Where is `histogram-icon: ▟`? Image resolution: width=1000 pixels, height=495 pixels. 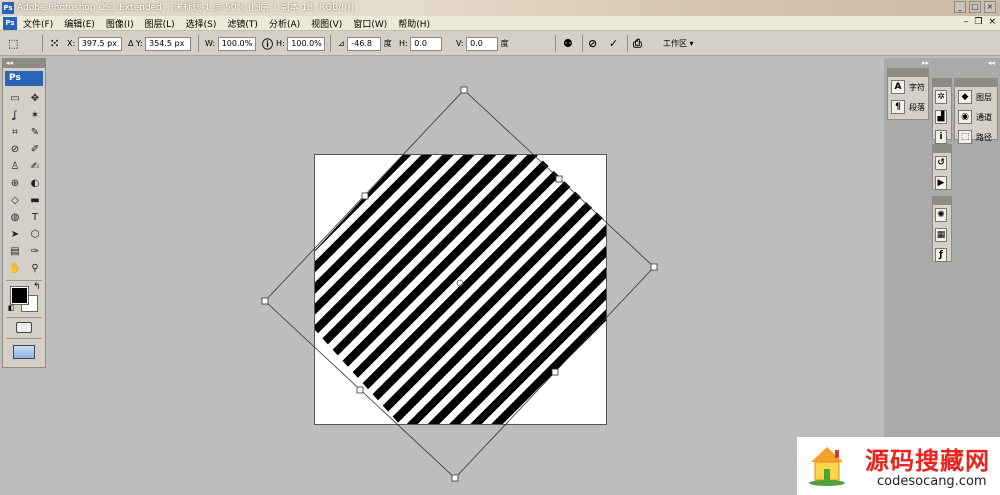
histogram-icon: ▟ is located at coordinates (941, 117).